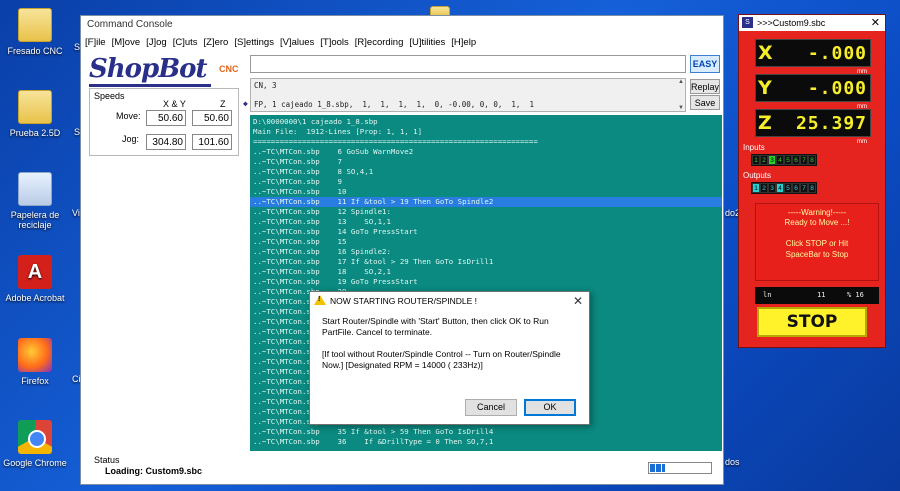 The width and height of the screenshot is (900, 491). Describe the element at coordinates (333, 151) in the screenshot. I see `output-line: ..~TC\MTCon.sbp 6 GoSub WarnMove2` at that location.